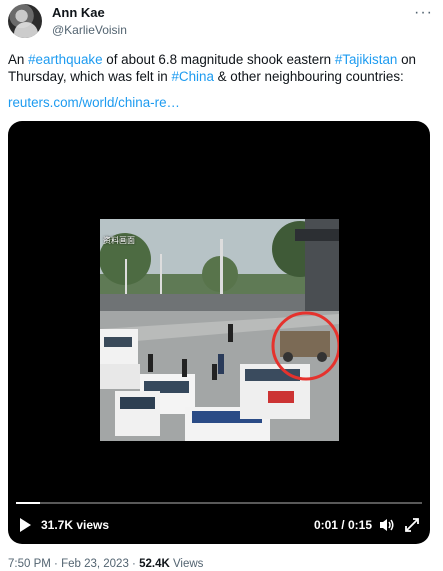 The width and height of the screenshot is (443, 571). I want to click on tweet-header: Ann Kae @KarlieVoisin ···, so click(221, 21).